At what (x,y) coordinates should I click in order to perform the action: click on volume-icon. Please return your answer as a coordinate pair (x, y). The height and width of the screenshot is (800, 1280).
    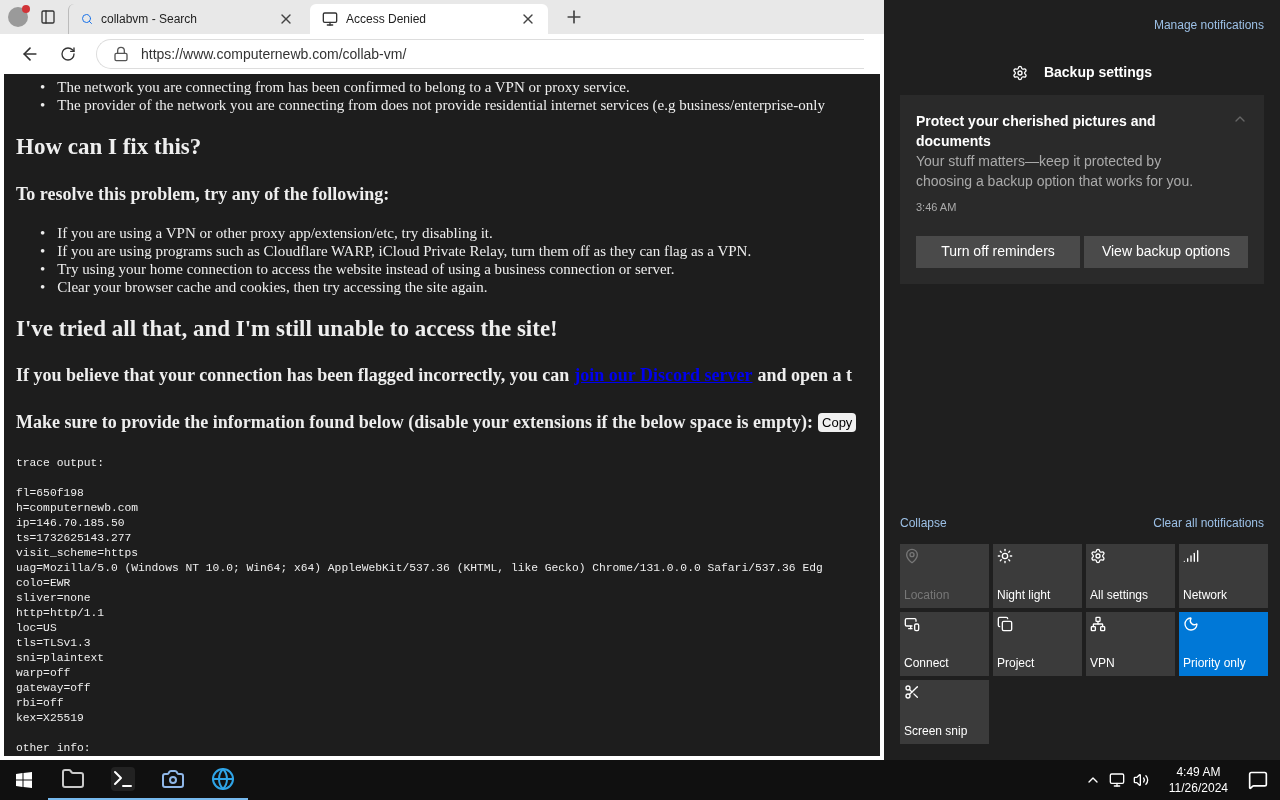
    Looking at the image, I should click on (1140, 780).